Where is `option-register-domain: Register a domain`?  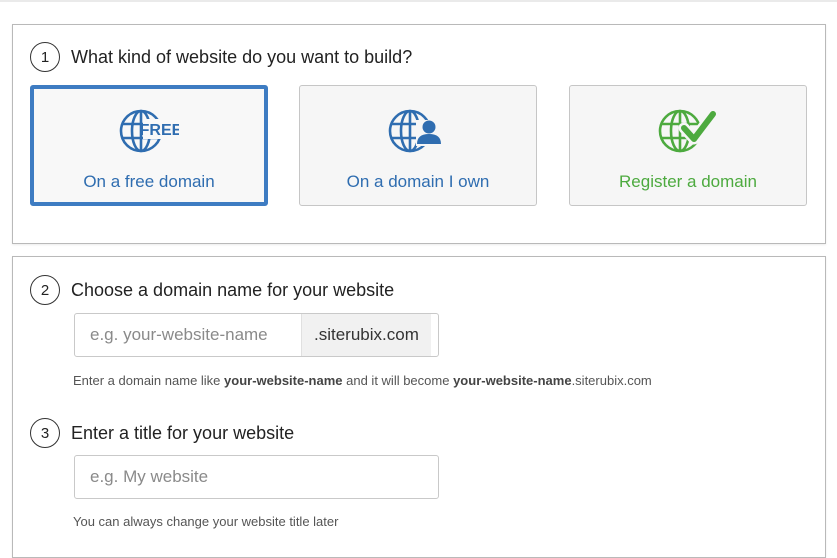
option-register-domain: Register a domain is located at coordinates (688, 145).